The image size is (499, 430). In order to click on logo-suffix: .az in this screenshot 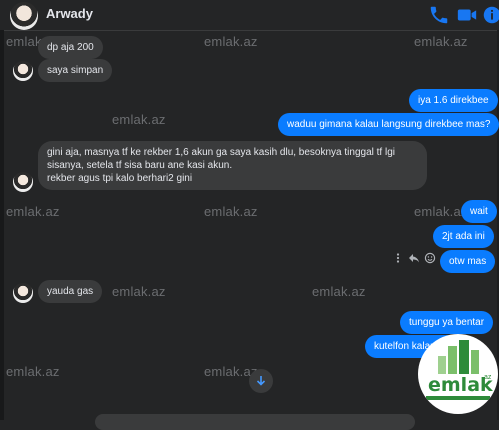, I will do `click(487, 377)`.